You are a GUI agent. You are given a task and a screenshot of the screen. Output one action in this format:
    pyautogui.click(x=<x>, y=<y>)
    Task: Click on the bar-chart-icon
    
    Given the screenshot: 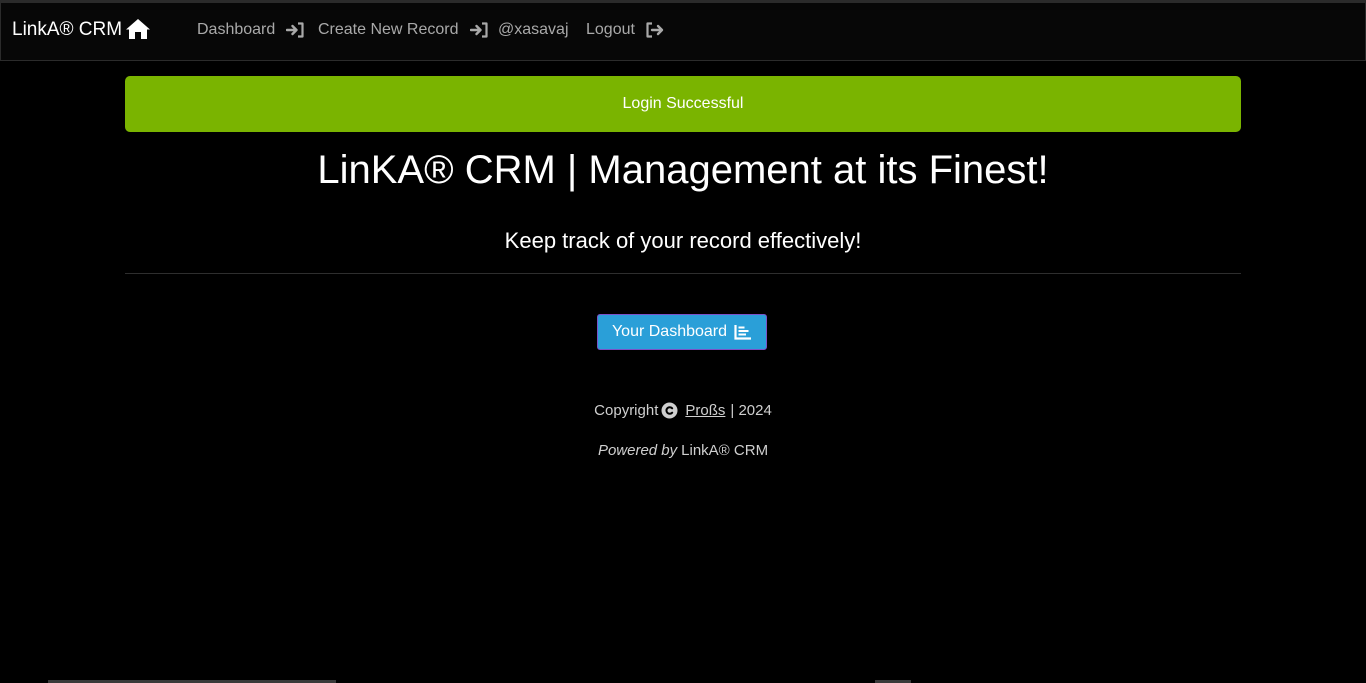 What is the action you would take?
    pyautogui.click(x=743, y=332)
    